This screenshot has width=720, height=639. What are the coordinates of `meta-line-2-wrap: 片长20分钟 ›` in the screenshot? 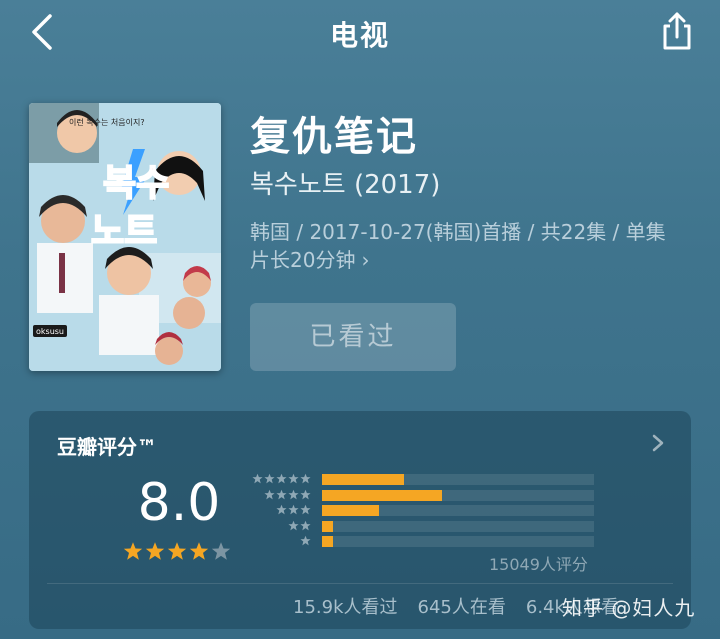 It's located at (470, 260).